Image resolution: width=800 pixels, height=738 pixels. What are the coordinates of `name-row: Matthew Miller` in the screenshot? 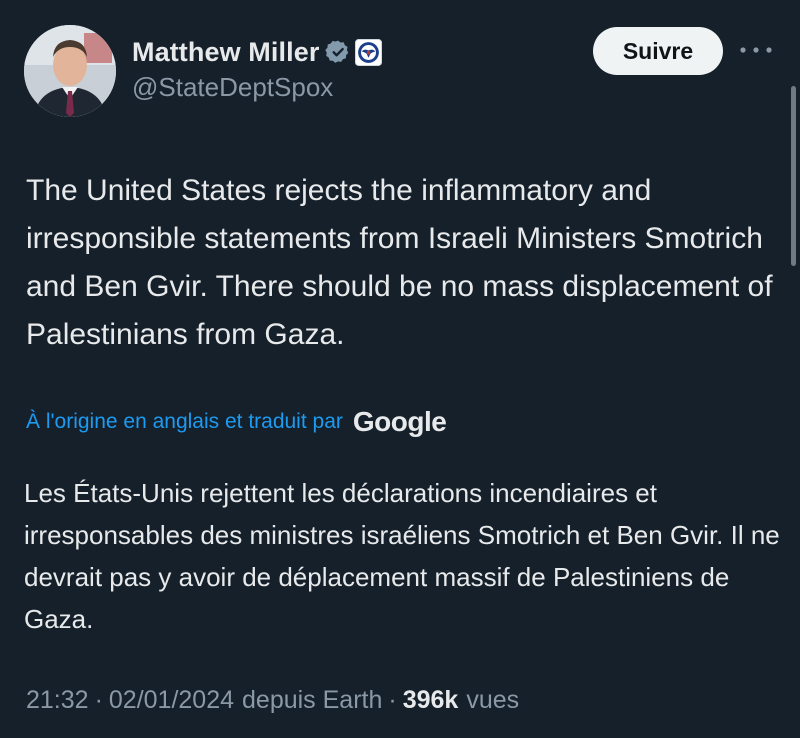 It's located at (342, 52).